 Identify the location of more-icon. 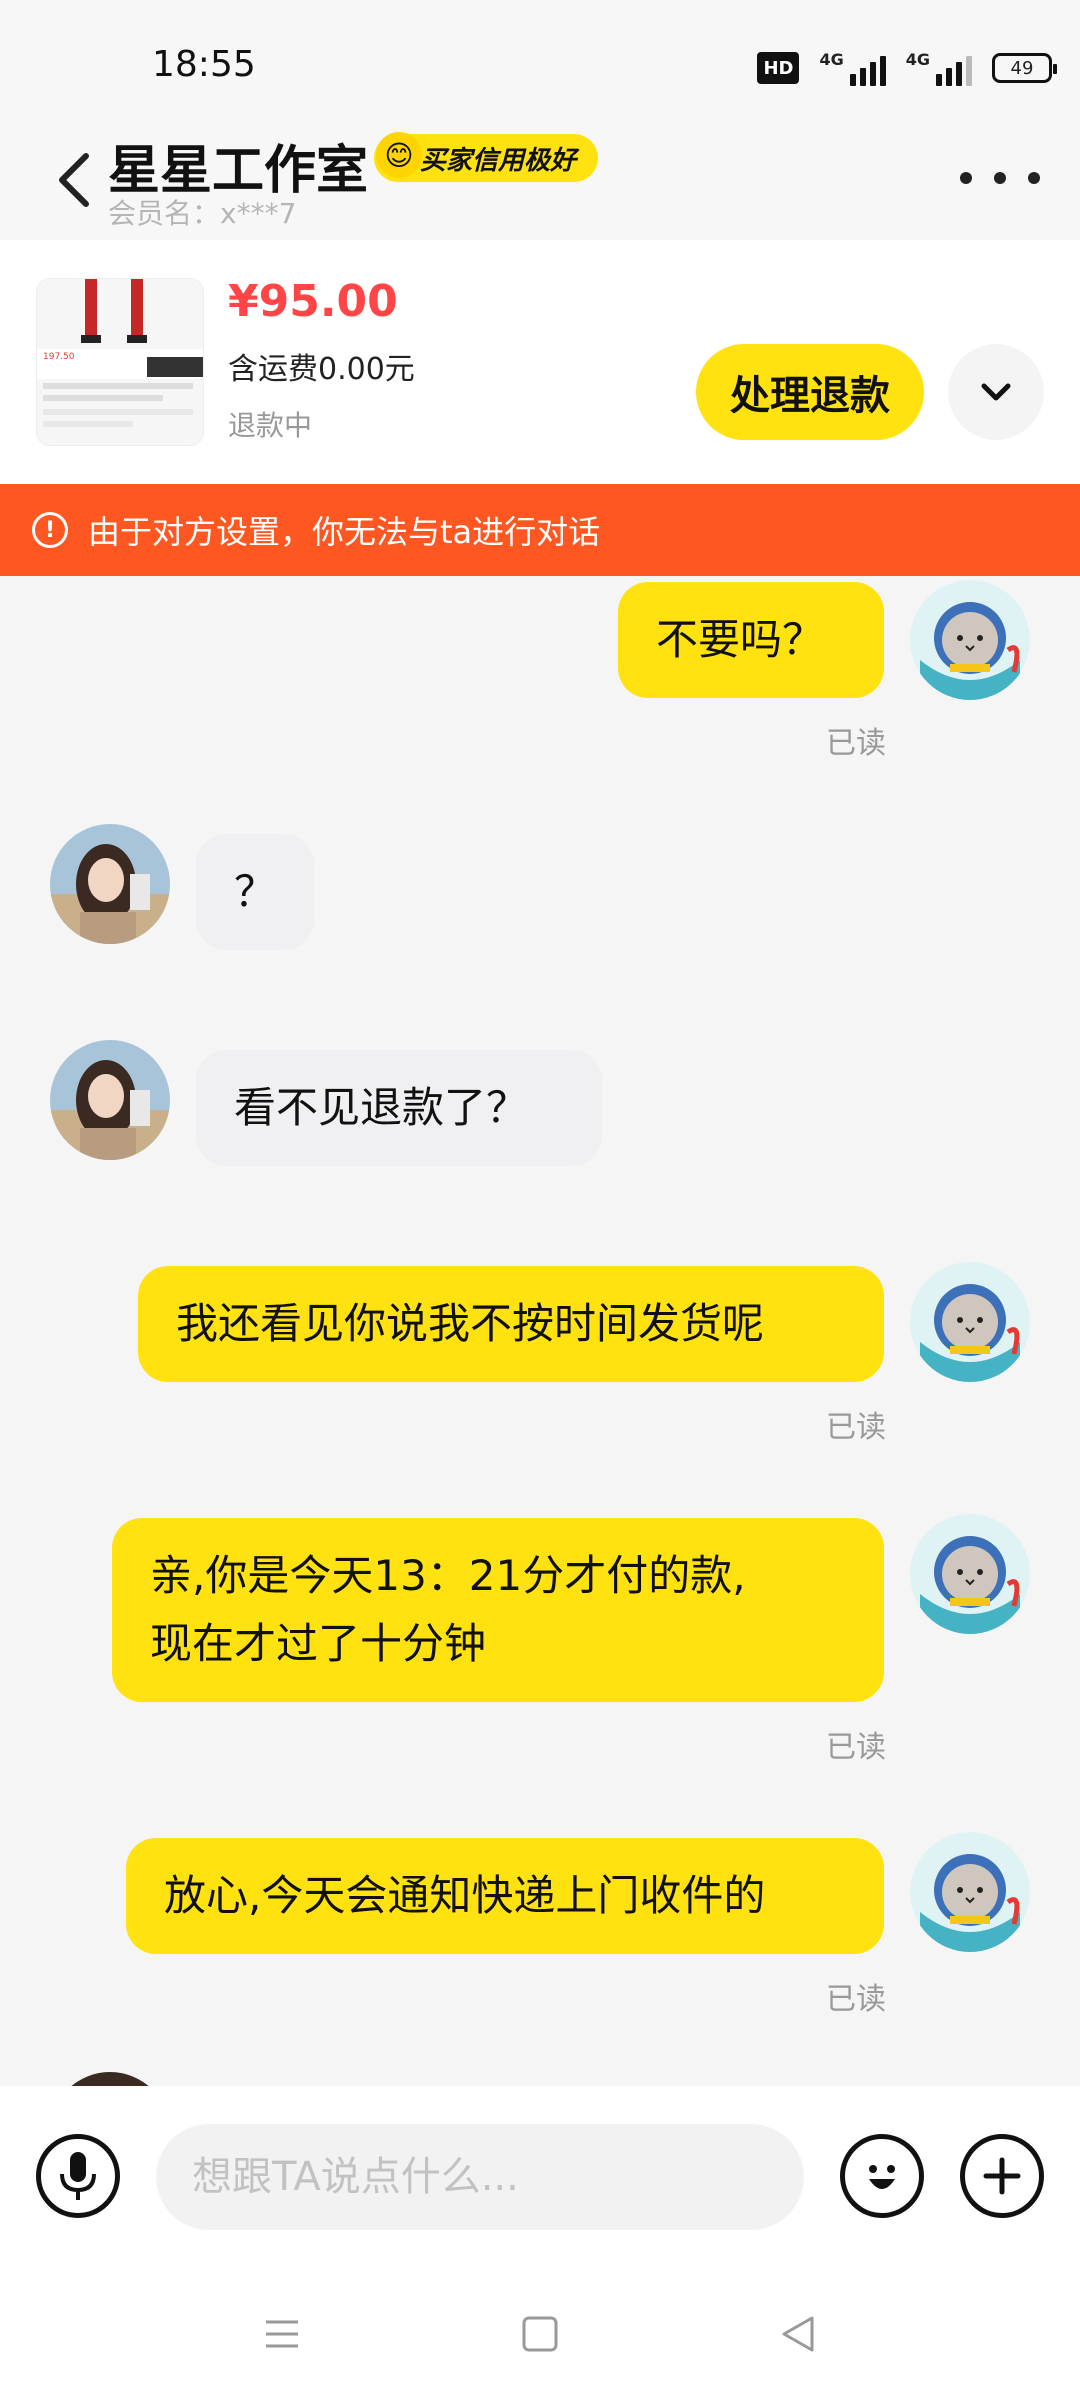
(966, 178).